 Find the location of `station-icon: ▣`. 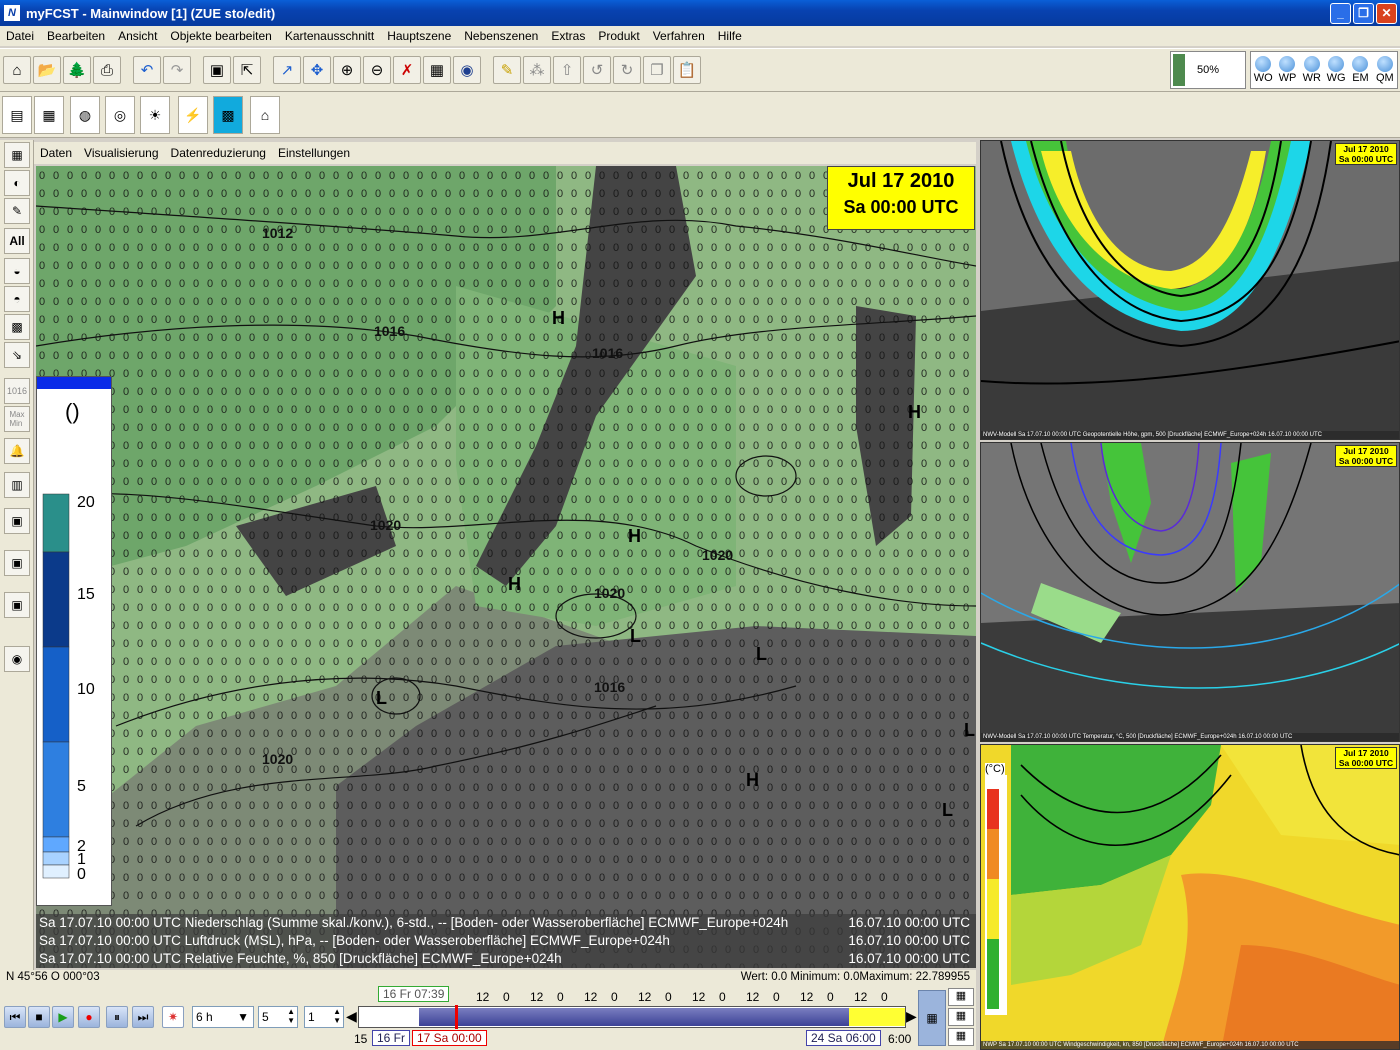

station-icon: ▣ is located at coordinates (17, 521).